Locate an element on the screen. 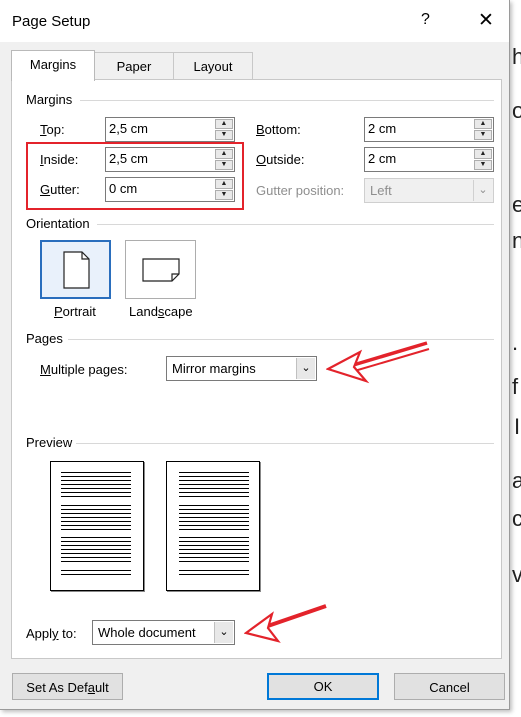  dialog-title: Page Setup is located at coordinates (51, 21).